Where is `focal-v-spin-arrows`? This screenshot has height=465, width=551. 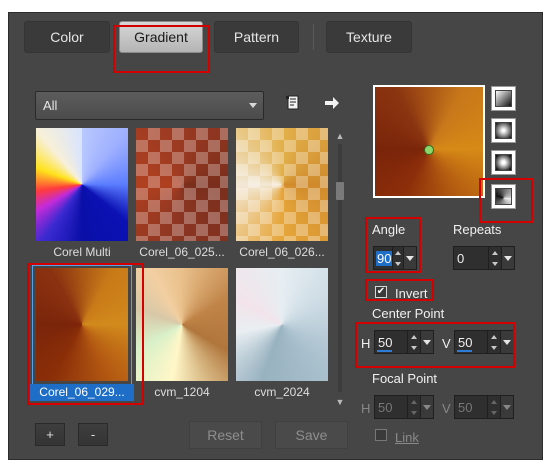 focal-v-spin-arrows is located at coordinates (494, 407).